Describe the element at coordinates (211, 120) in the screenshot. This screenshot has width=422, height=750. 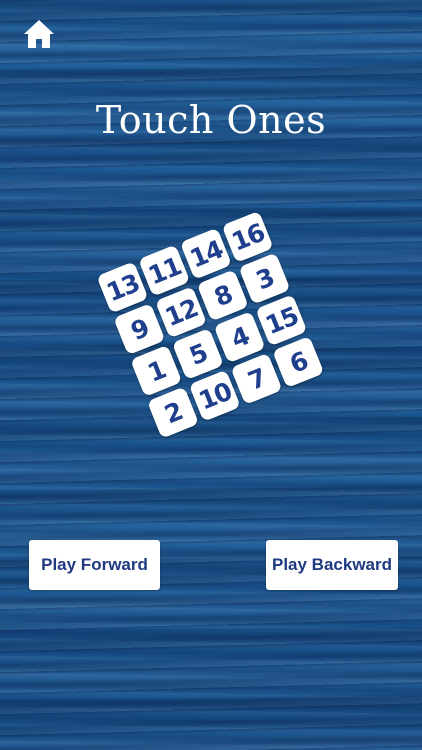
I see `page-title: Touch Ones` at that location.